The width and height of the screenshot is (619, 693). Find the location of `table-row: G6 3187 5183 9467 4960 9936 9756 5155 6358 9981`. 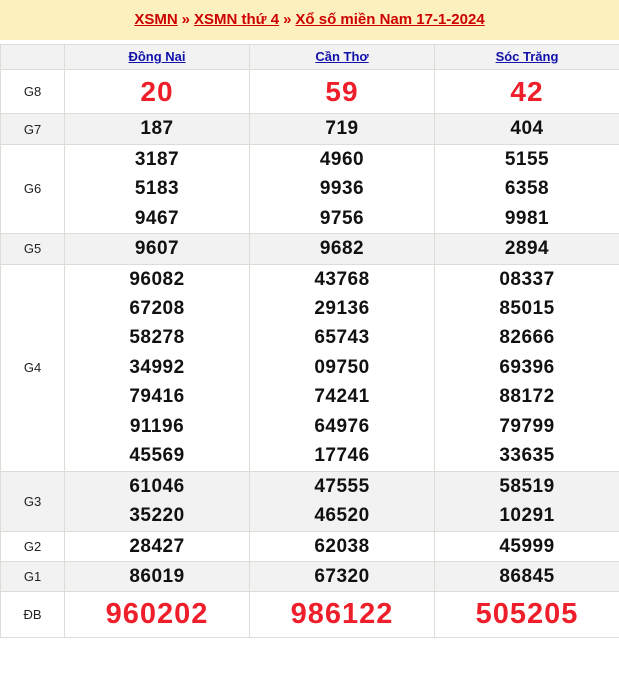

table-row: G6 3187 5183 9467 4960 9936 9756 5155 6358 9981 is located at coordinates (309, 189).